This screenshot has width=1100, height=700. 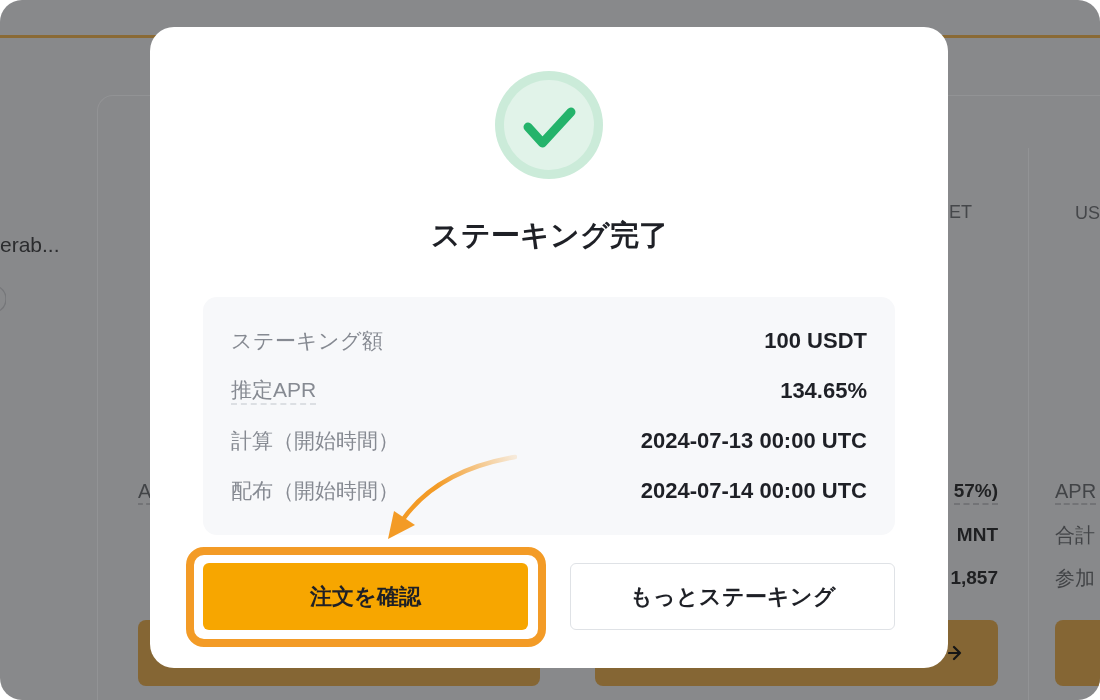 I want to click on detail-value: 134.65%, so click(x=823, y=391).